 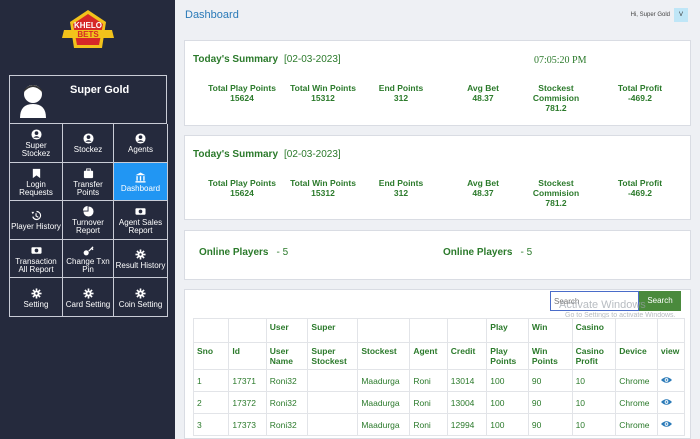 What do you see at coordinates (507, 330) in the screenshot?
I see `column-header-top: Play` at bounding box center [507, 330].